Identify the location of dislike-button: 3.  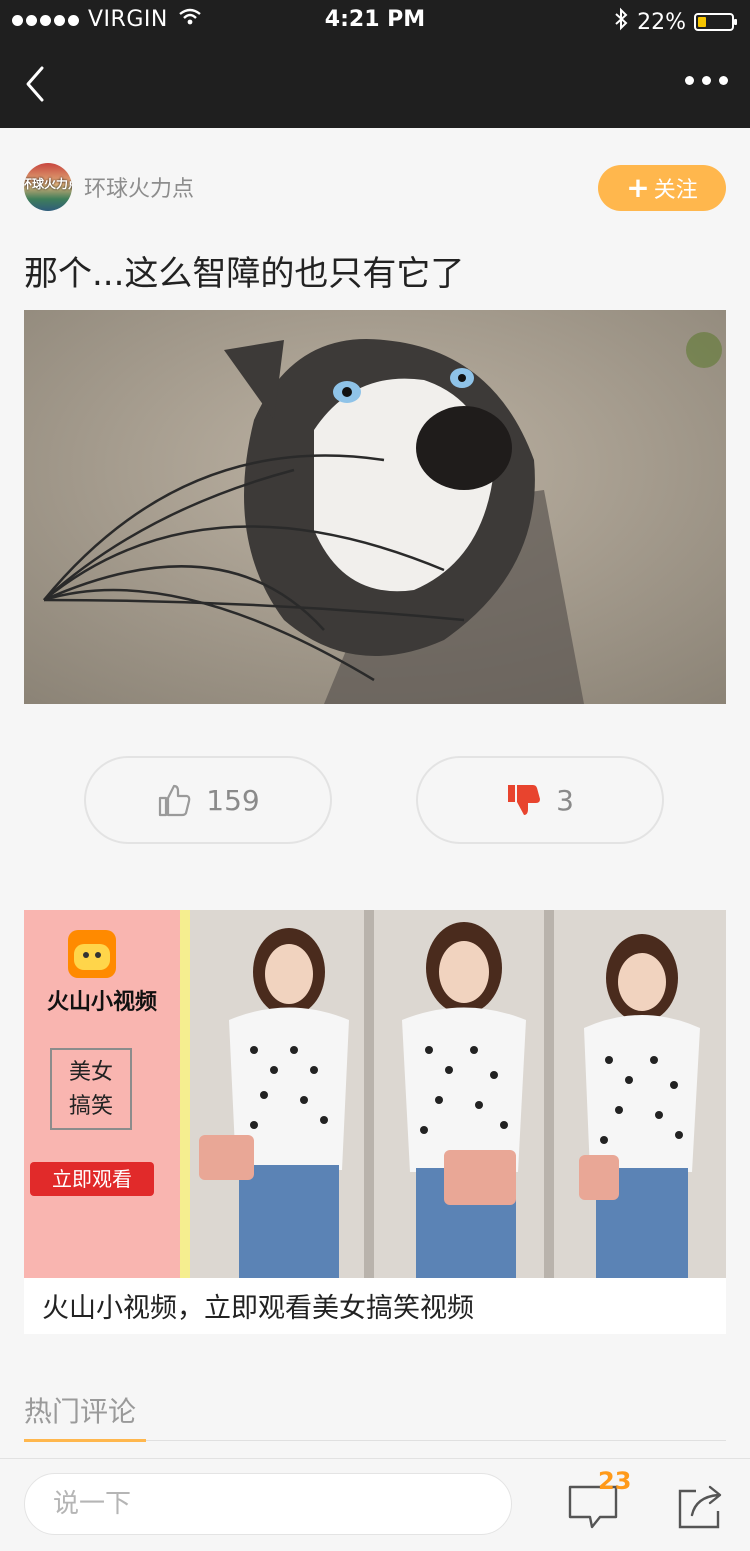
(540, 800).